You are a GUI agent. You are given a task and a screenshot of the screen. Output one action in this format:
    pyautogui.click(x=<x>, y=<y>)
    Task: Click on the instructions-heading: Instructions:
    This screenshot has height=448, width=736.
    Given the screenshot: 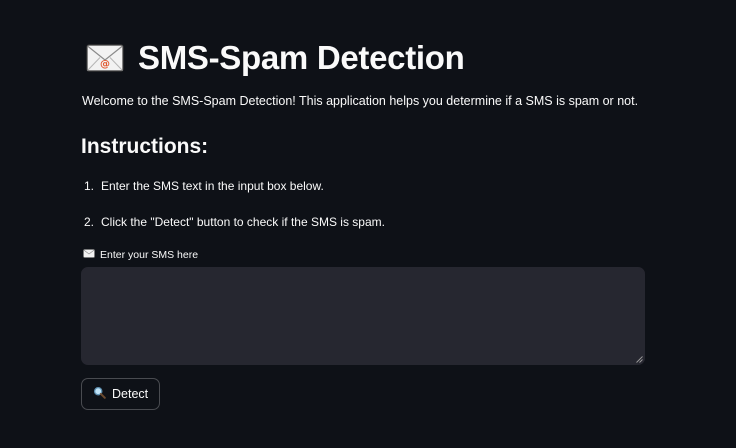 What is the action you would take?
    pyautogui.click(x=145, y=146)
    